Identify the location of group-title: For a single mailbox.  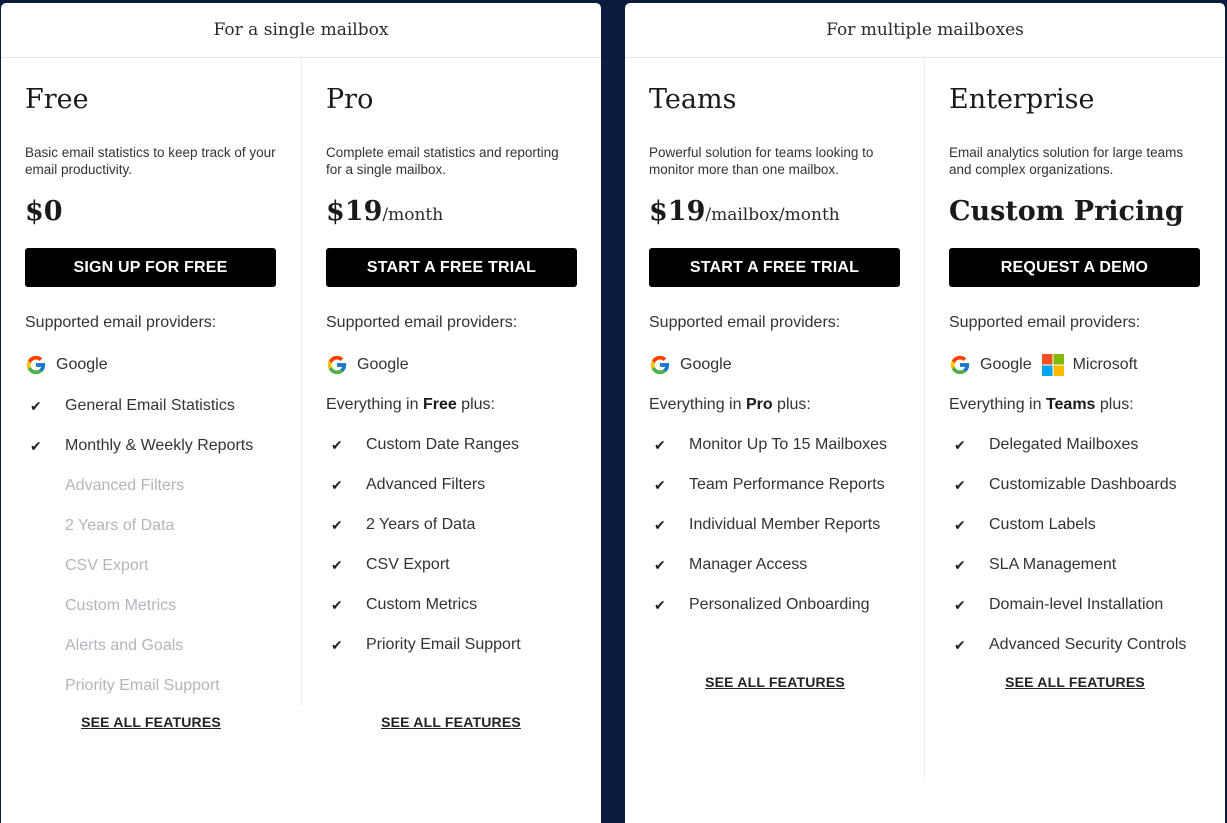
(301, 30).